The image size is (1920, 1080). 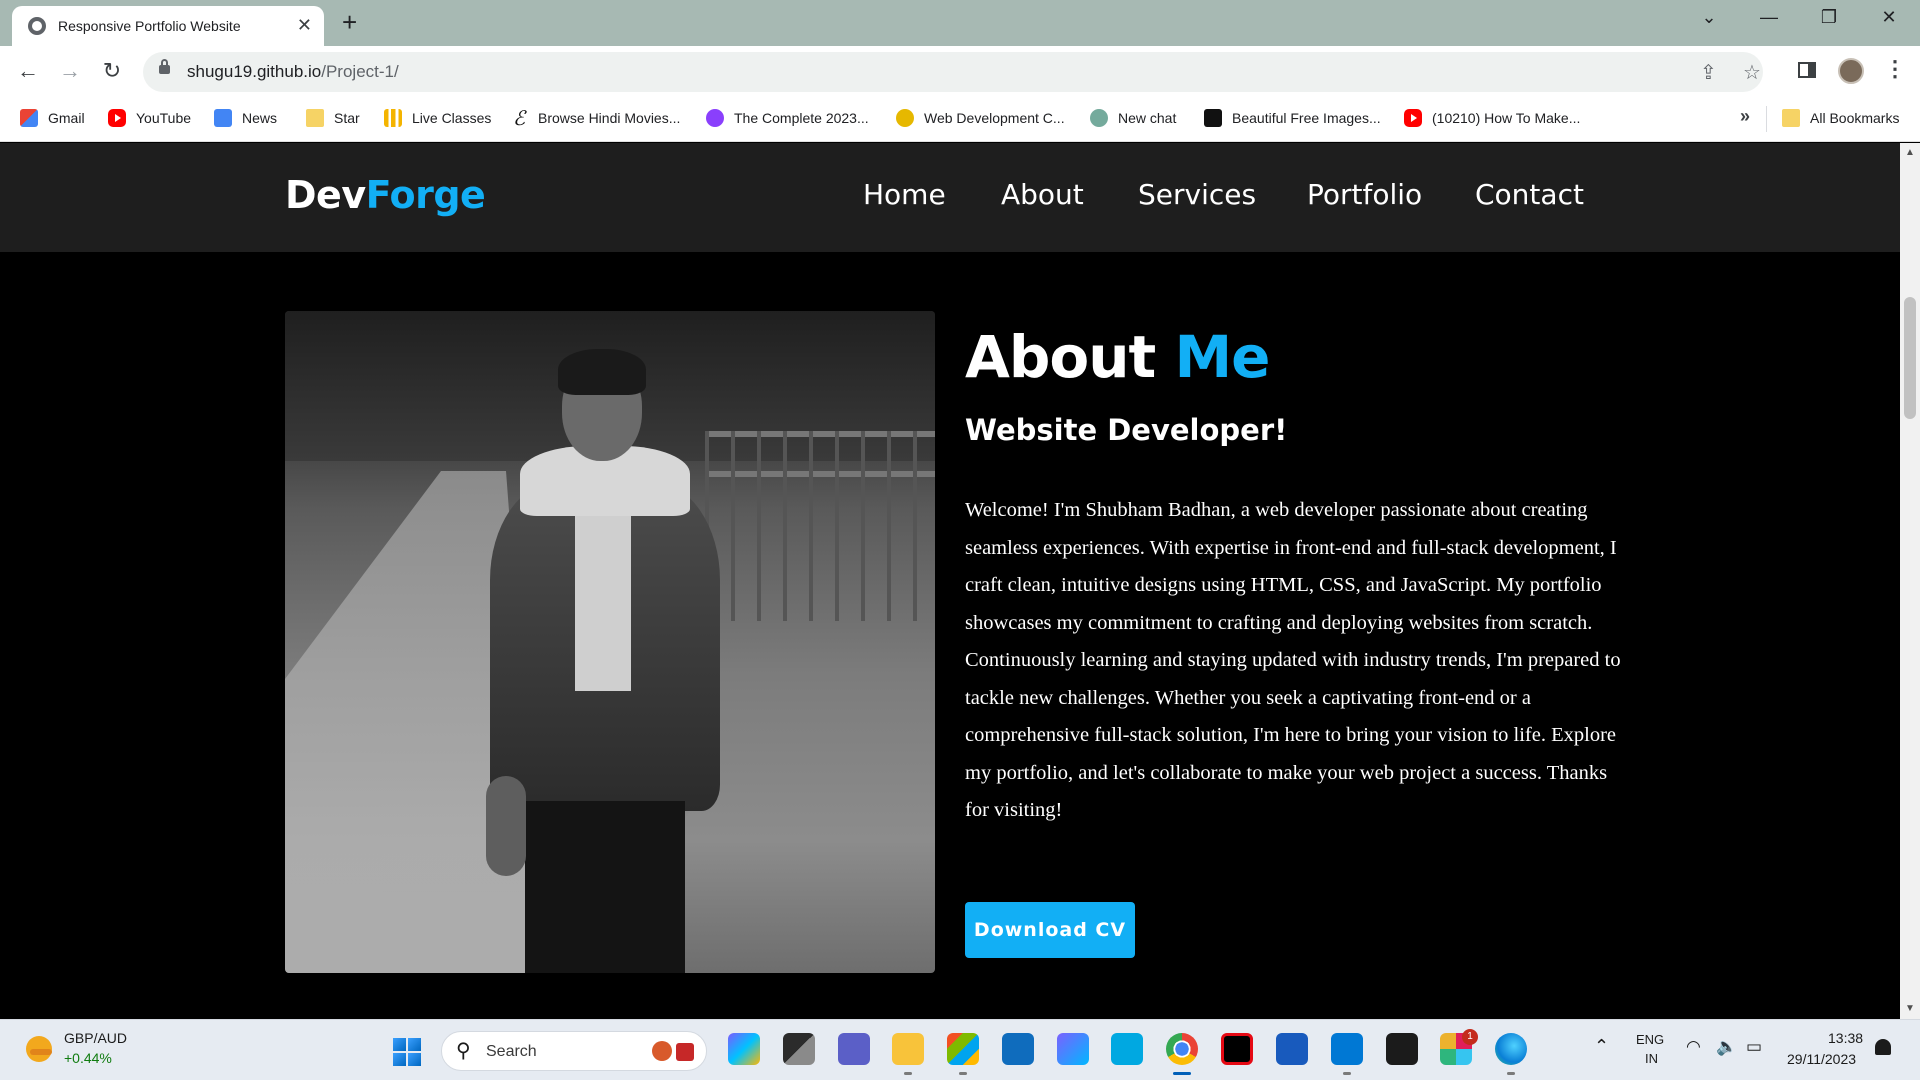 I want to click on coin-icon, so click(x=905, y=118).